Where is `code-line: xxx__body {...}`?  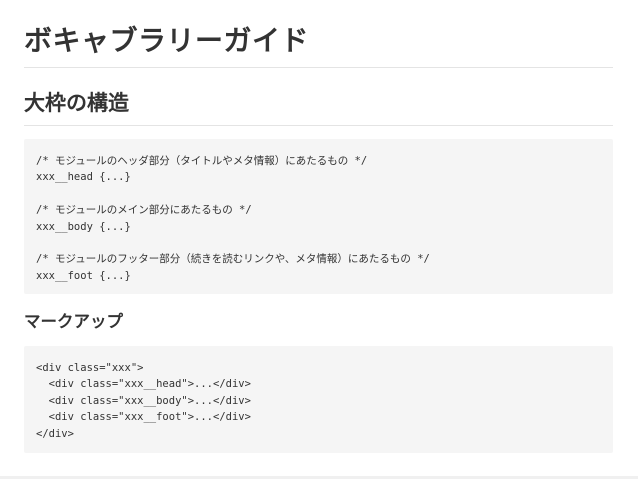
code-line: xxx__body {...} is located at coordinates (83, 226).